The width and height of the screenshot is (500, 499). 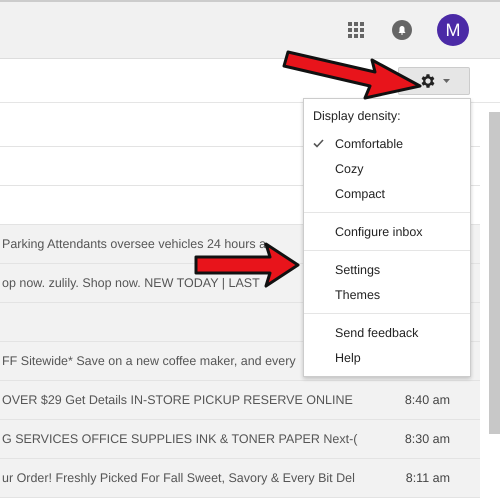 What do you see at coordinates (357, 269) in the screenshot?
I see `menu-item-label: Settings` at bounding box center [357, 269].